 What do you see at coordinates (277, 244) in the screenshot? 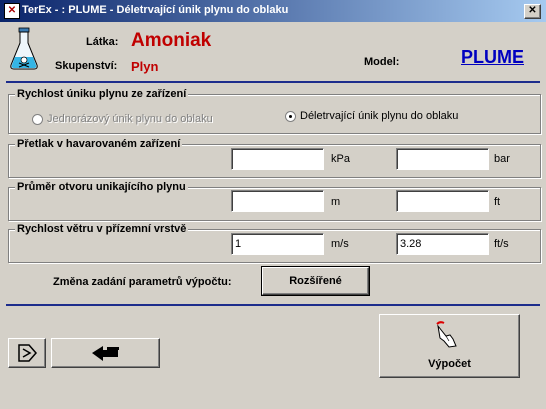
I see `wind-ms-input` at bounding box center [277, 244].